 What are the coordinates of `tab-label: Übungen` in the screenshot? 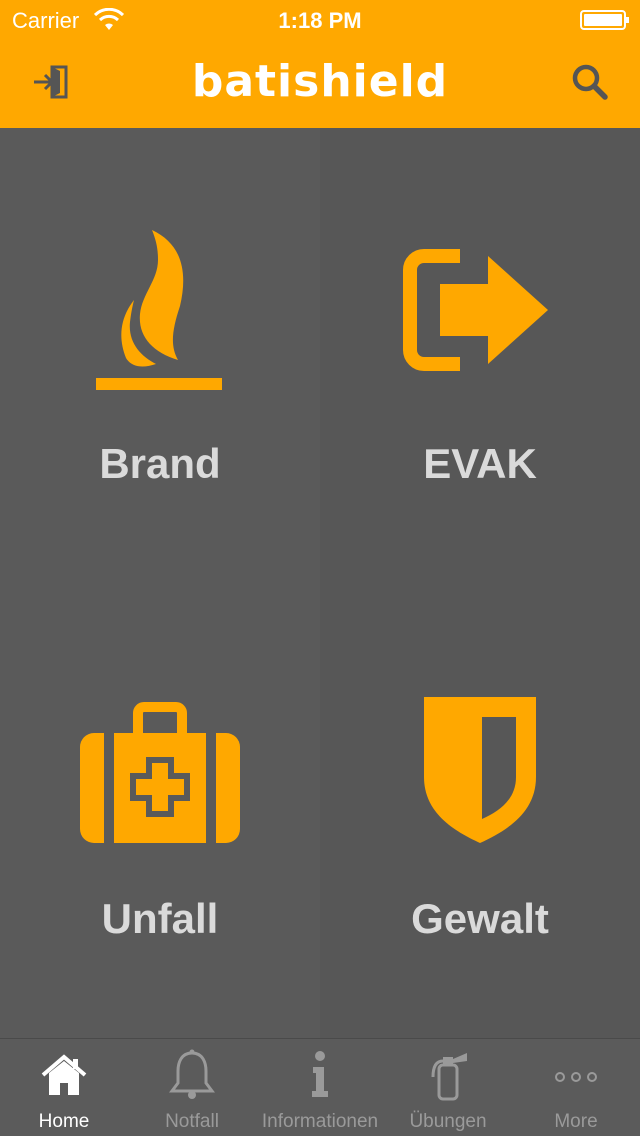 It's located at (448, 1121).